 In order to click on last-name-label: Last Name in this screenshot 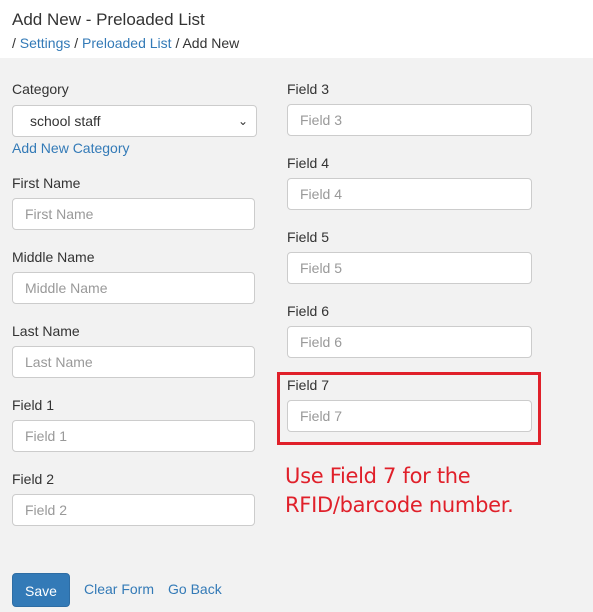, I will do `click(46, 331)`.